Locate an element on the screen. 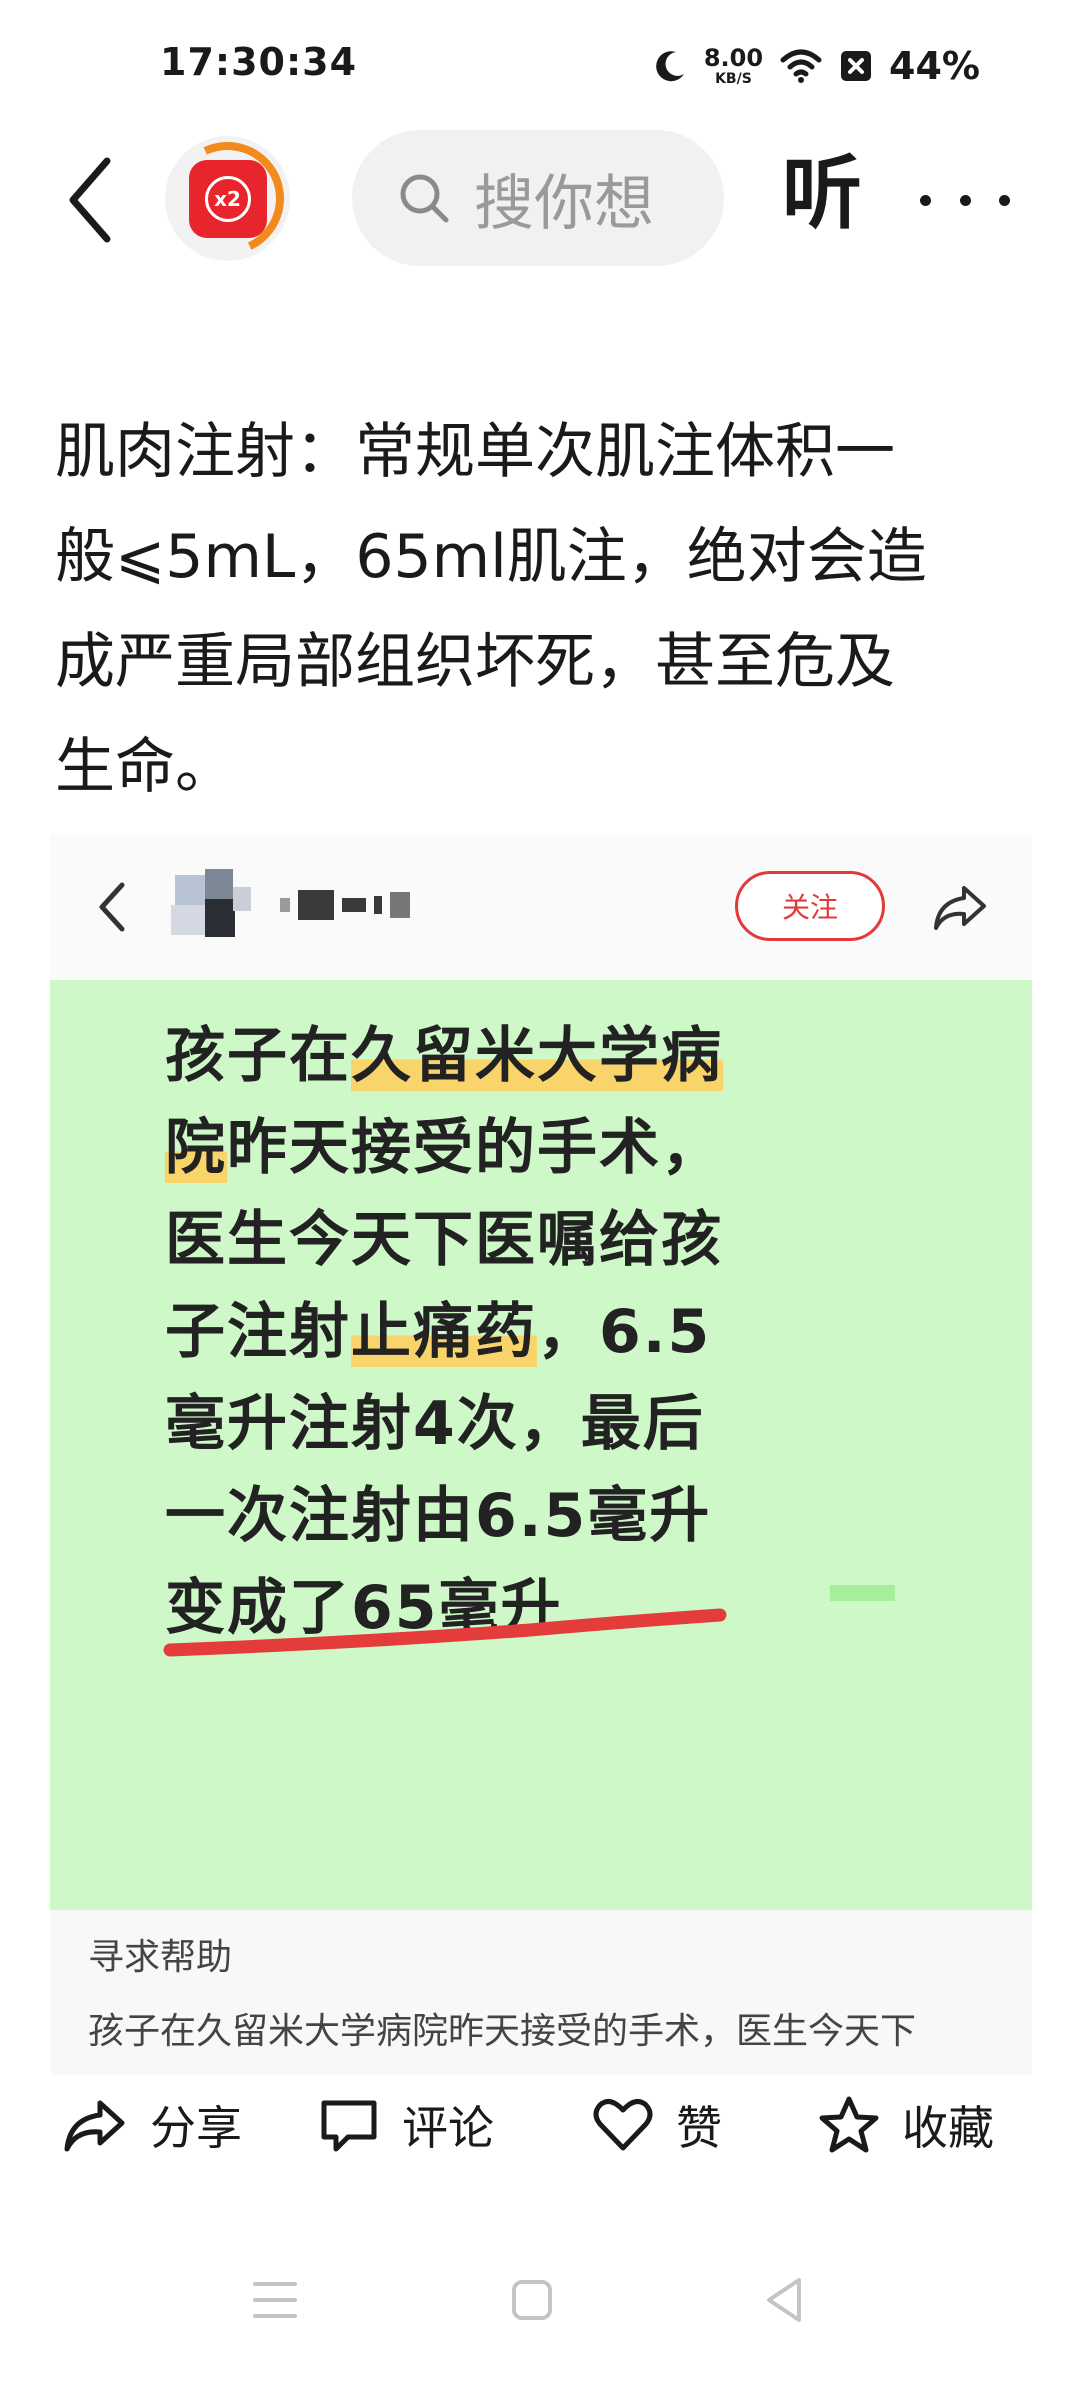 Image resolution: width=1080 pixels, height=2400 pixels. heart-icon is located at coordinates (623, 2124).